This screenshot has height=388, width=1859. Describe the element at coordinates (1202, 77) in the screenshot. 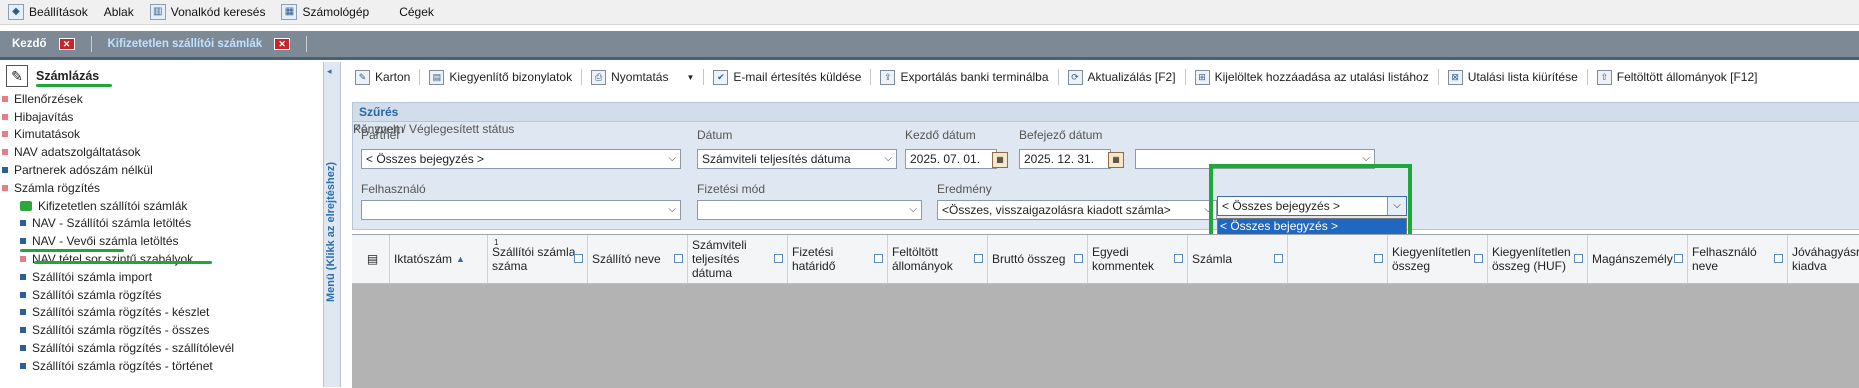

I see `add-list-icon: ⊞` at that location.